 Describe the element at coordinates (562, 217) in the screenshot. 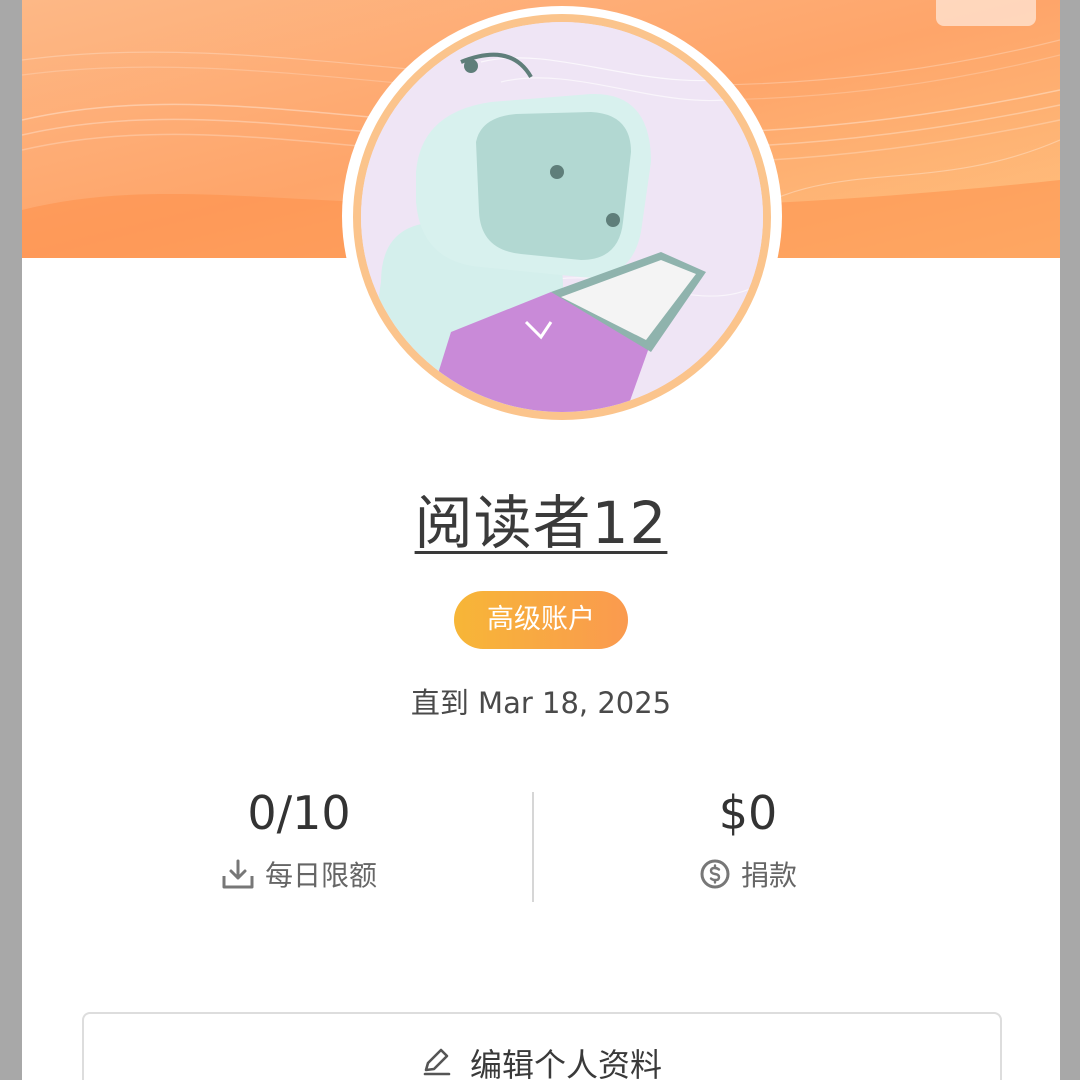

I see `avatar` at that location.